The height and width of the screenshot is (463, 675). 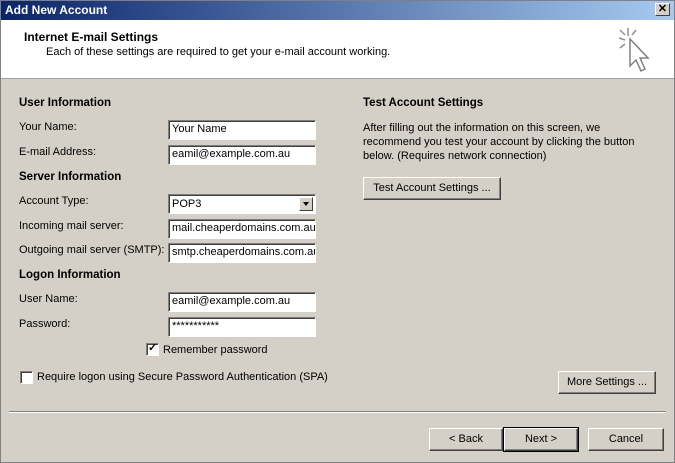 I want to click on next-button: Next >, so click(x=541, y=439).